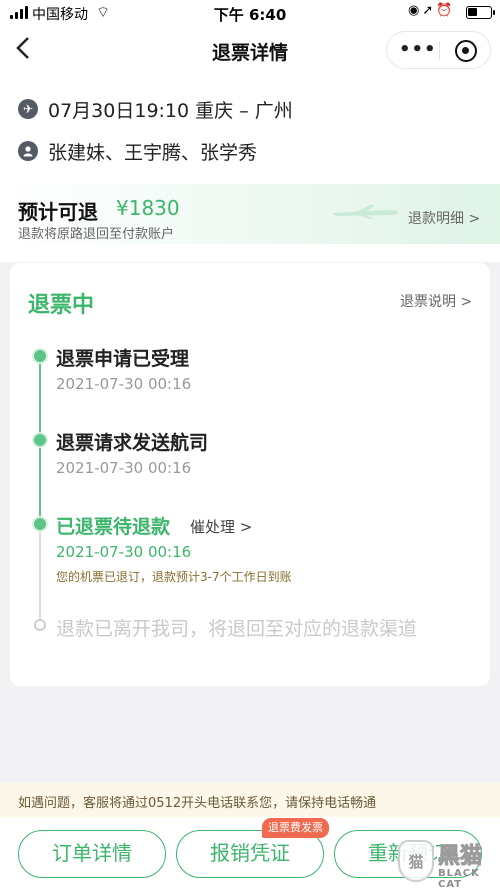 This screenshot has height=889, width=500. I want to click on target-close-icon, so click(466, 51).